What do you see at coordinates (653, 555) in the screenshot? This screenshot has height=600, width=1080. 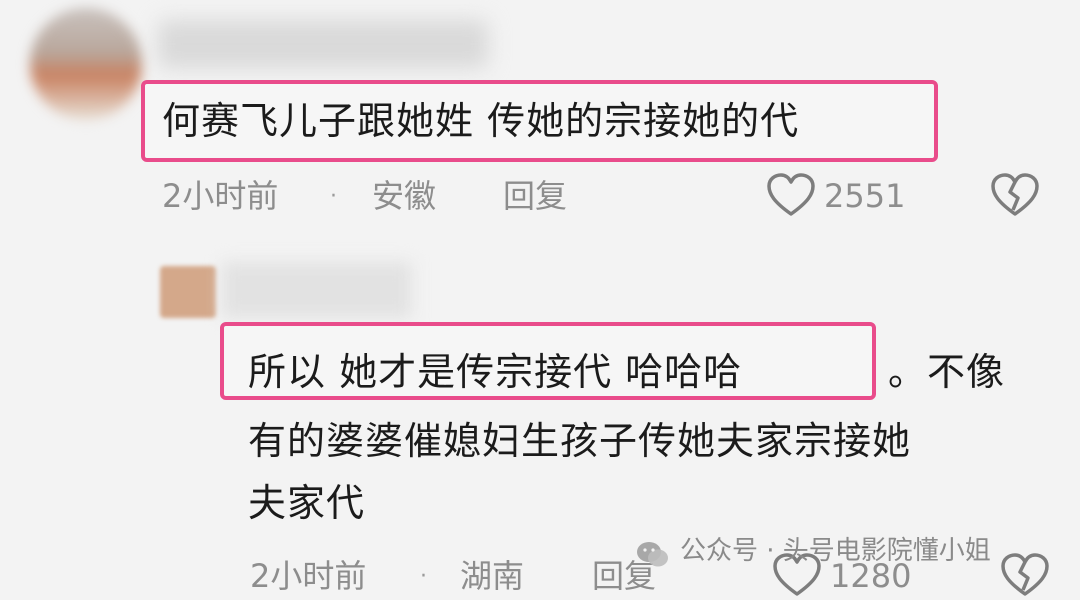 I see `wechat-icon` at bounding box center [653, 555].